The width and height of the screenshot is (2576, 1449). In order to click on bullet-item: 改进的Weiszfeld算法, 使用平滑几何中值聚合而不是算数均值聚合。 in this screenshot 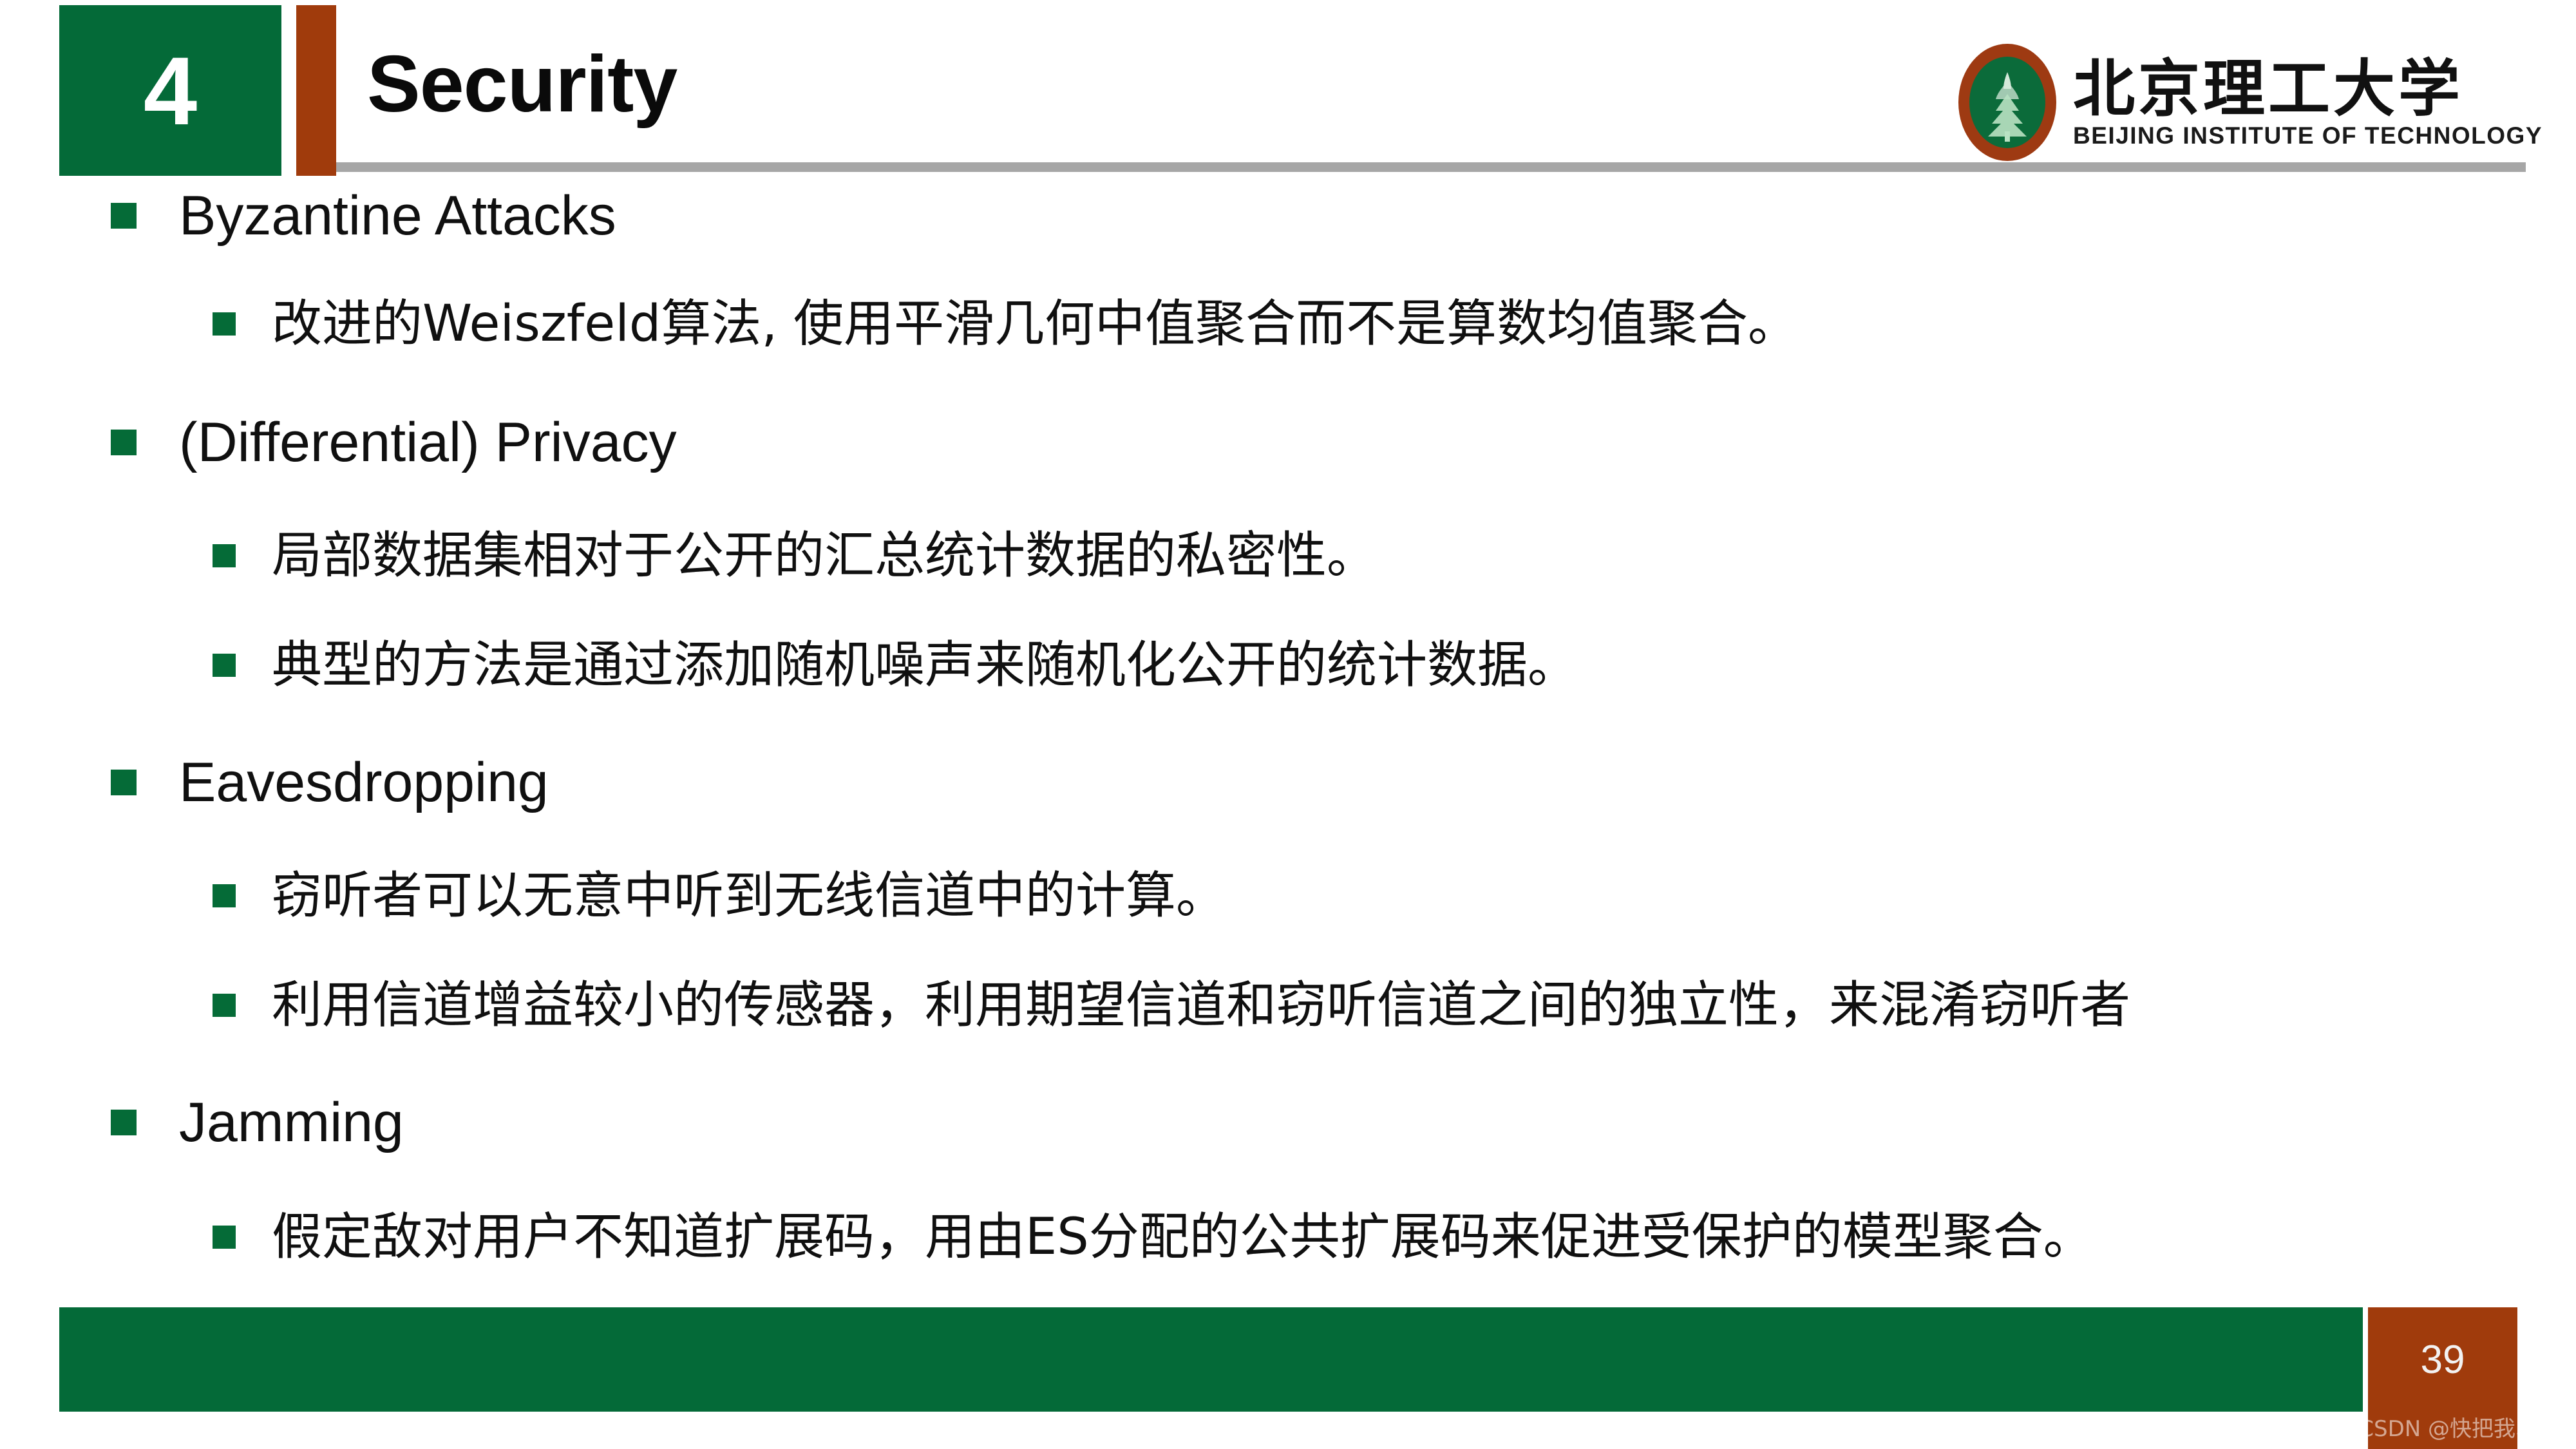, I will do `click(1006, 324)`.